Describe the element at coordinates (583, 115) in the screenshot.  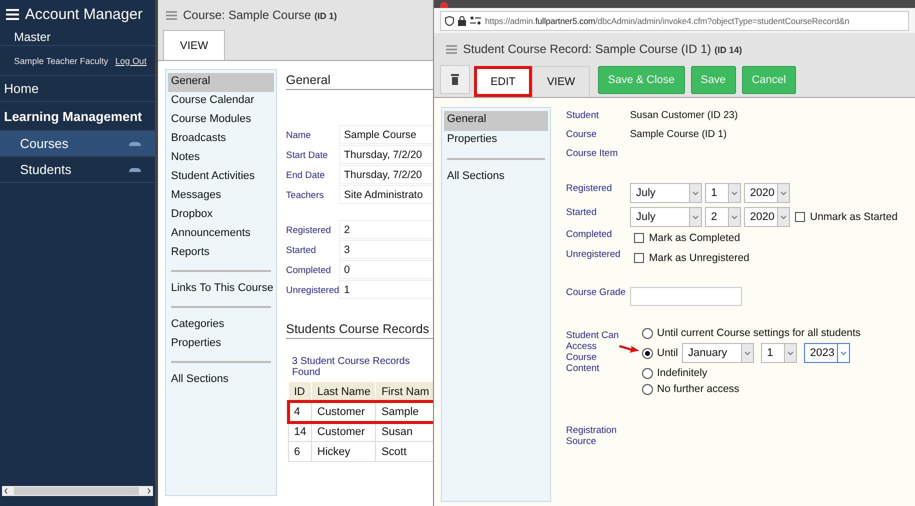
I see `field-label: Student` at that location.